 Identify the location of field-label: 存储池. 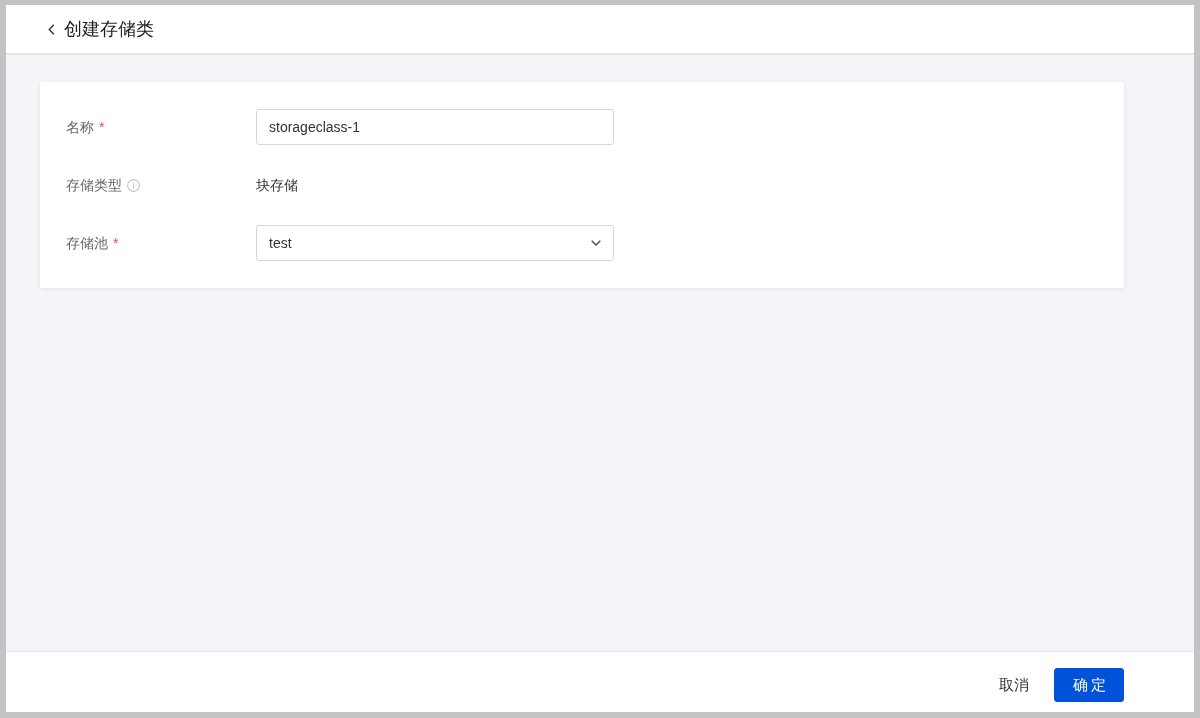
(87, 243).